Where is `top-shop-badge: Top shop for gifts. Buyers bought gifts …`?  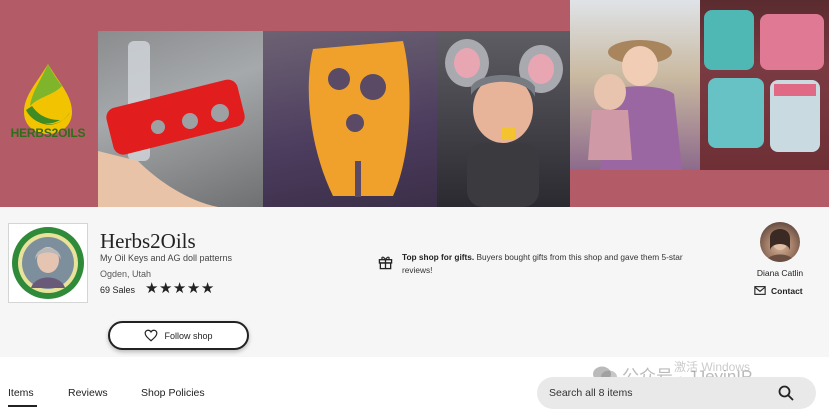 top-shop-badge: Top shop for gifts. Buyers bought gifts … is located at coordinates (555, 264).